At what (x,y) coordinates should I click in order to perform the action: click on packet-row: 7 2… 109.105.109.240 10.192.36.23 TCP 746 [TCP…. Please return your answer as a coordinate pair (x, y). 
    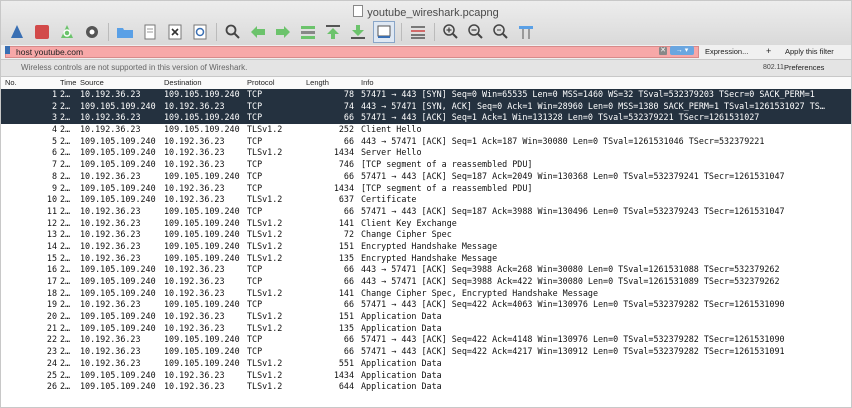
    Looking at the image, I should click on (426, 165).